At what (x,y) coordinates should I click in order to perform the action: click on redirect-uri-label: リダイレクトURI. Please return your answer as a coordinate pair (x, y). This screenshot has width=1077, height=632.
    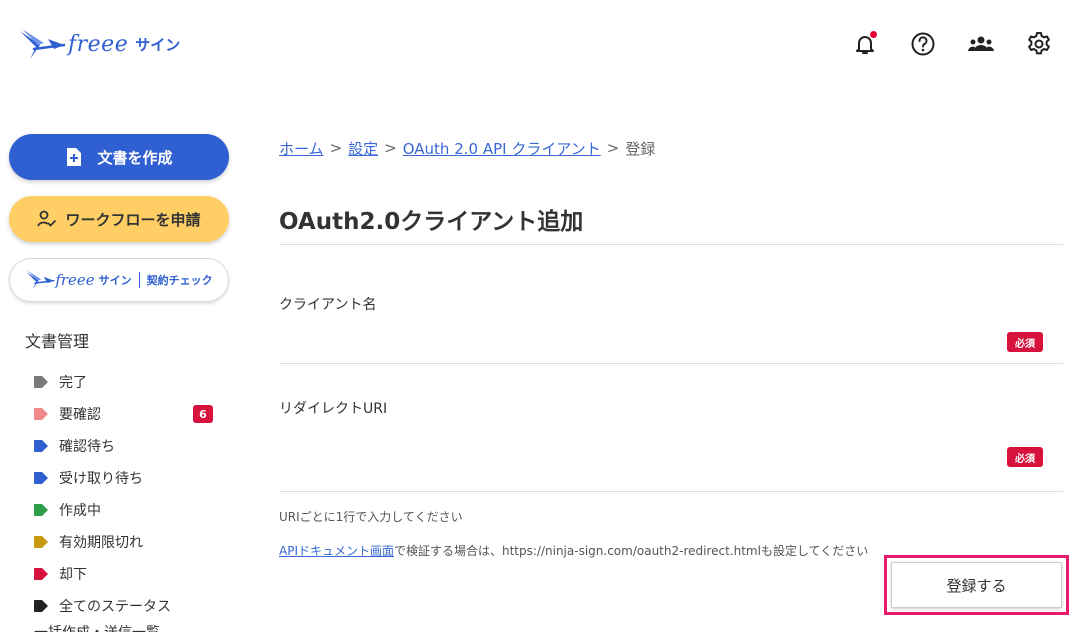
    Looking at the image, I should click on (333, 409).